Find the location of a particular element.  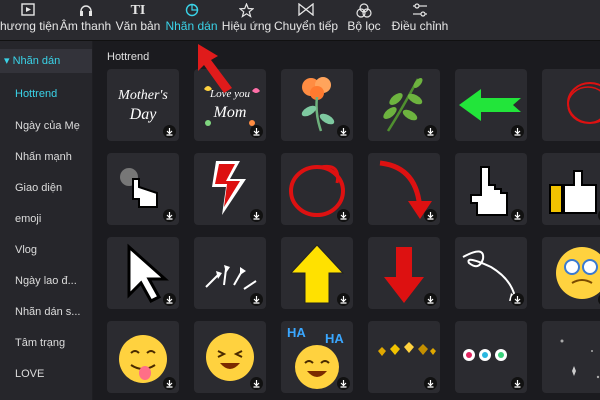

tab-sticker: Nhãn dán is located at coordinates (191, 20).